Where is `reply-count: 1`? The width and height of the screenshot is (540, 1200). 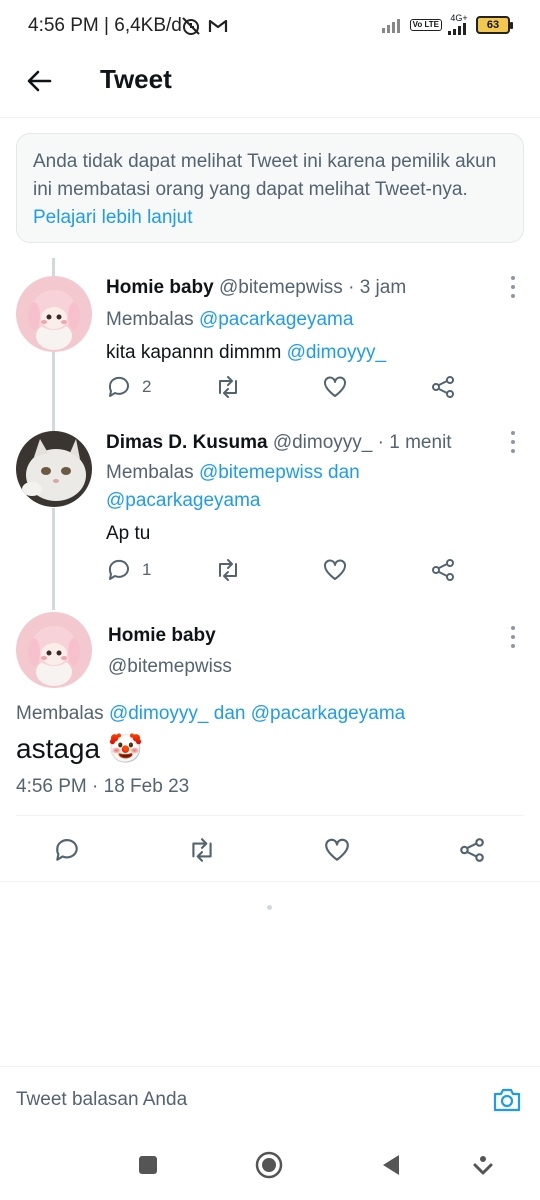
reply-count: 1 is located at coordinates (147, 569).